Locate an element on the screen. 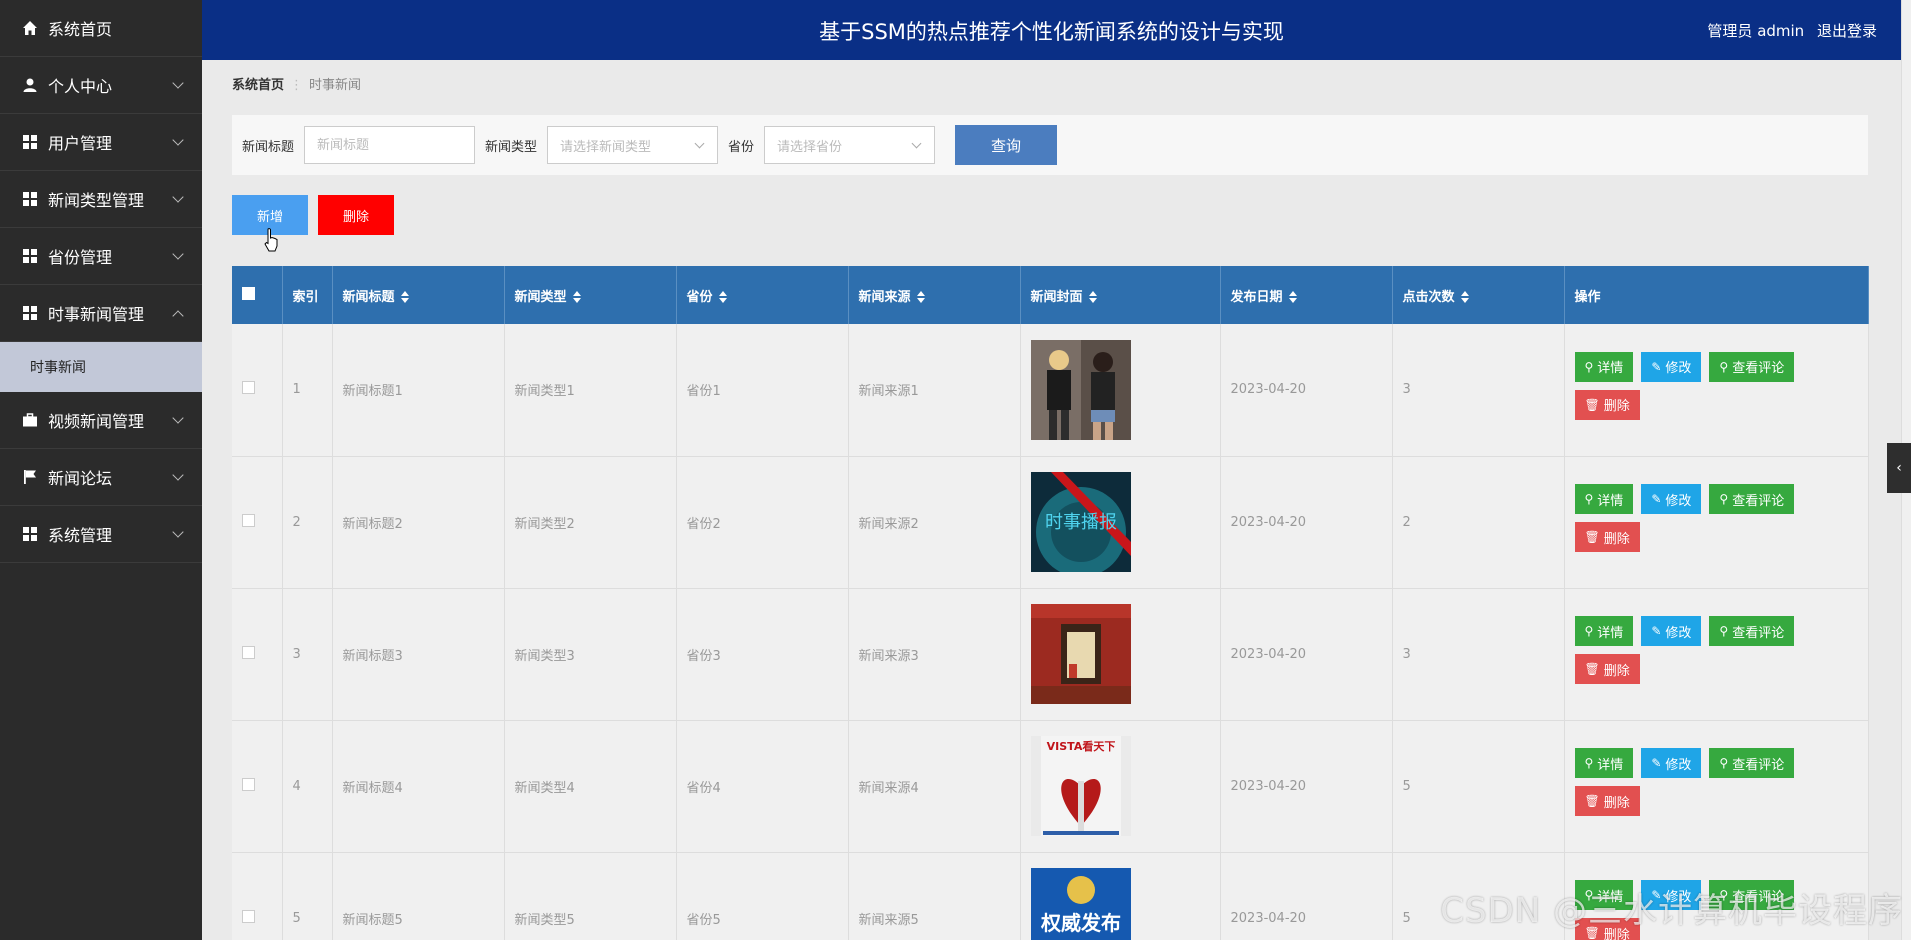  column-header: 发布日期 is located at coordinates (1306, 295).